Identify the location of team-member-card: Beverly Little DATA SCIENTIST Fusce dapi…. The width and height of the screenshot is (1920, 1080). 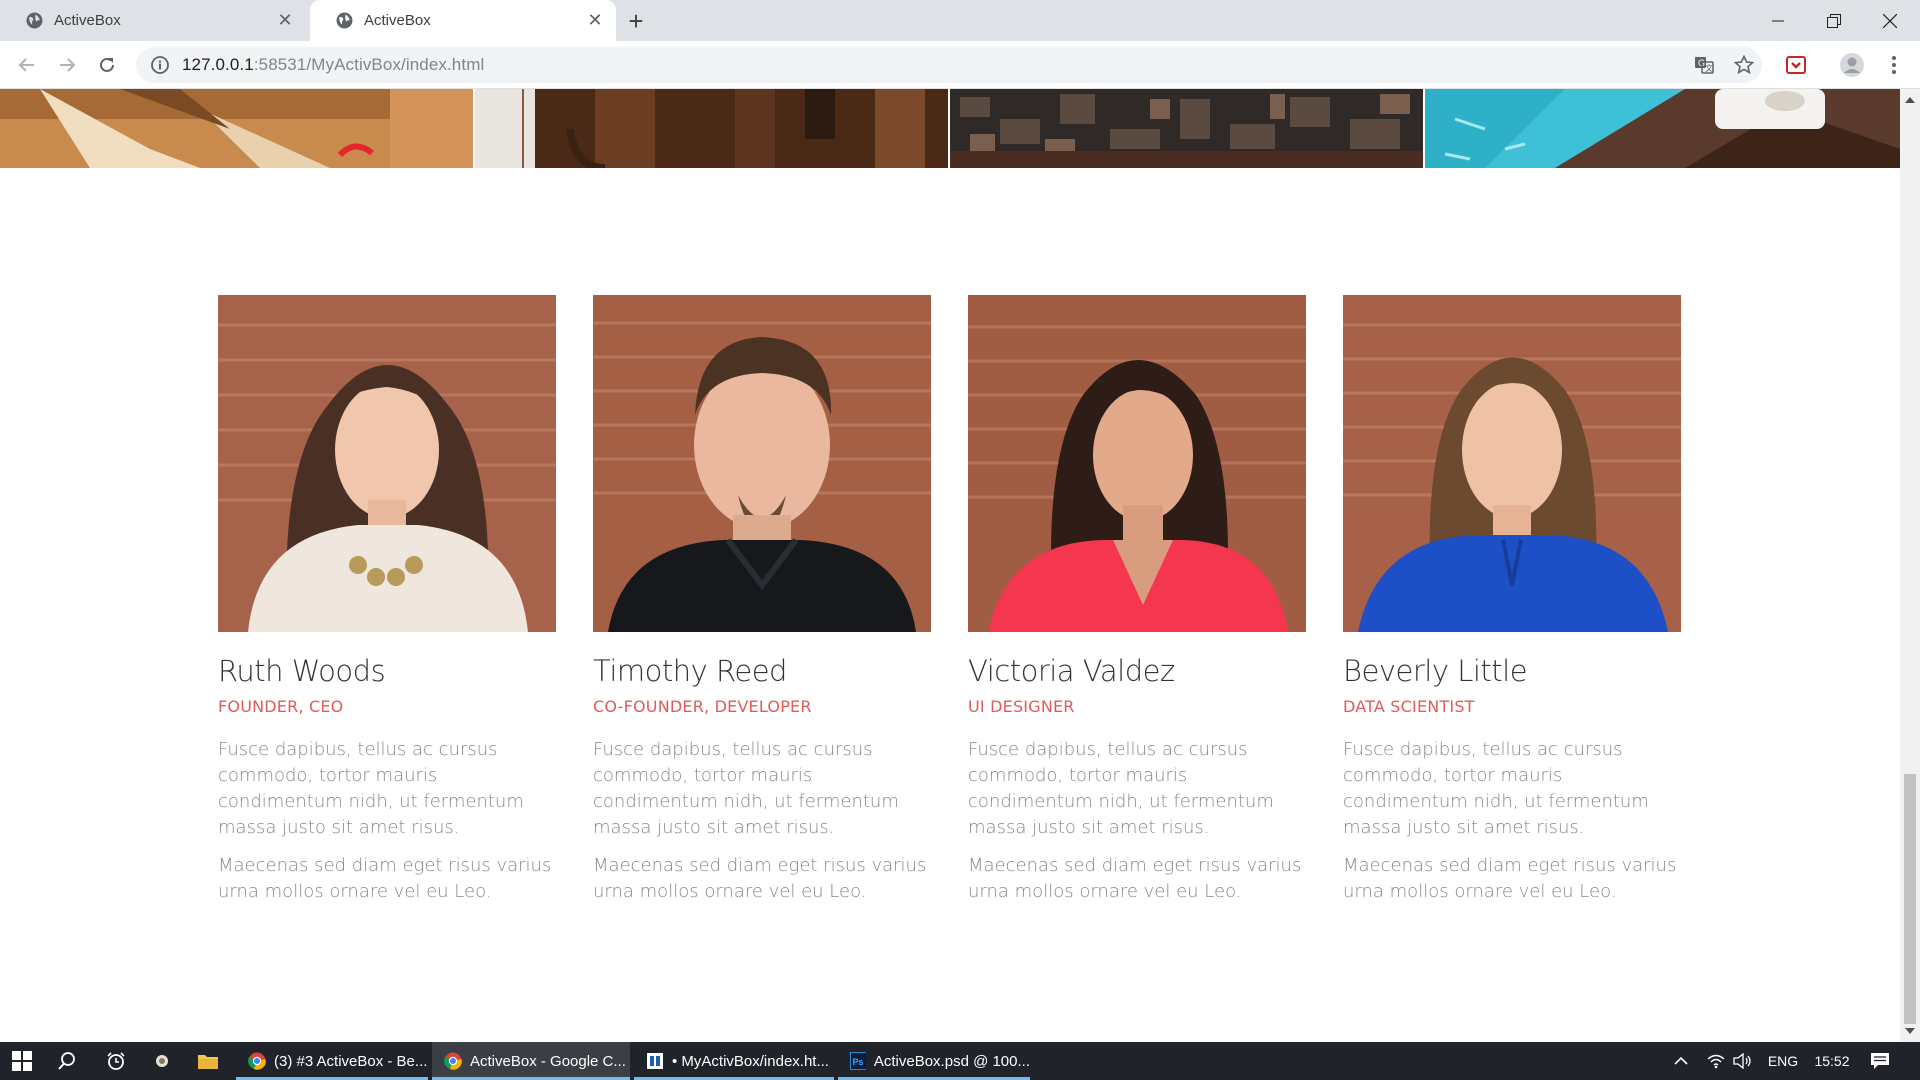
(1512, 600).